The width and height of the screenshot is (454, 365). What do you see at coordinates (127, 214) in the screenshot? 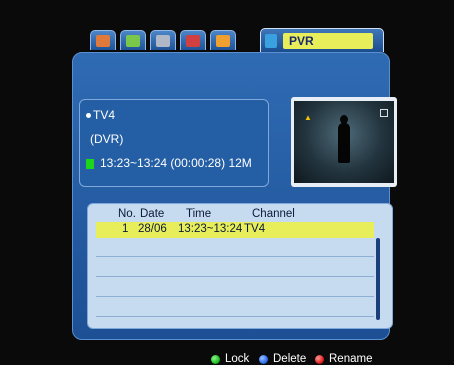
I see `header-no: No.` at bounding box center [127, 214].